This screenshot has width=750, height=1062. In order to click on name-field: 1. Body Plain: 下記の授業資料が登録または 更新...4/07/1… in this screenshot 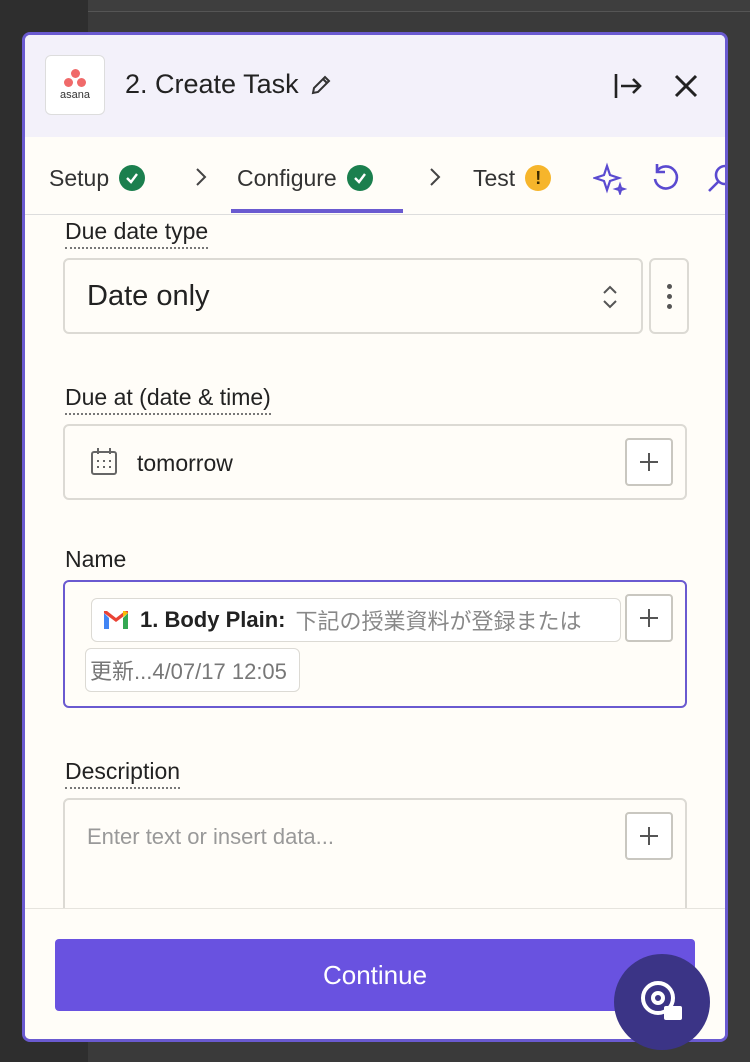, I will do `click(375, 644)`.